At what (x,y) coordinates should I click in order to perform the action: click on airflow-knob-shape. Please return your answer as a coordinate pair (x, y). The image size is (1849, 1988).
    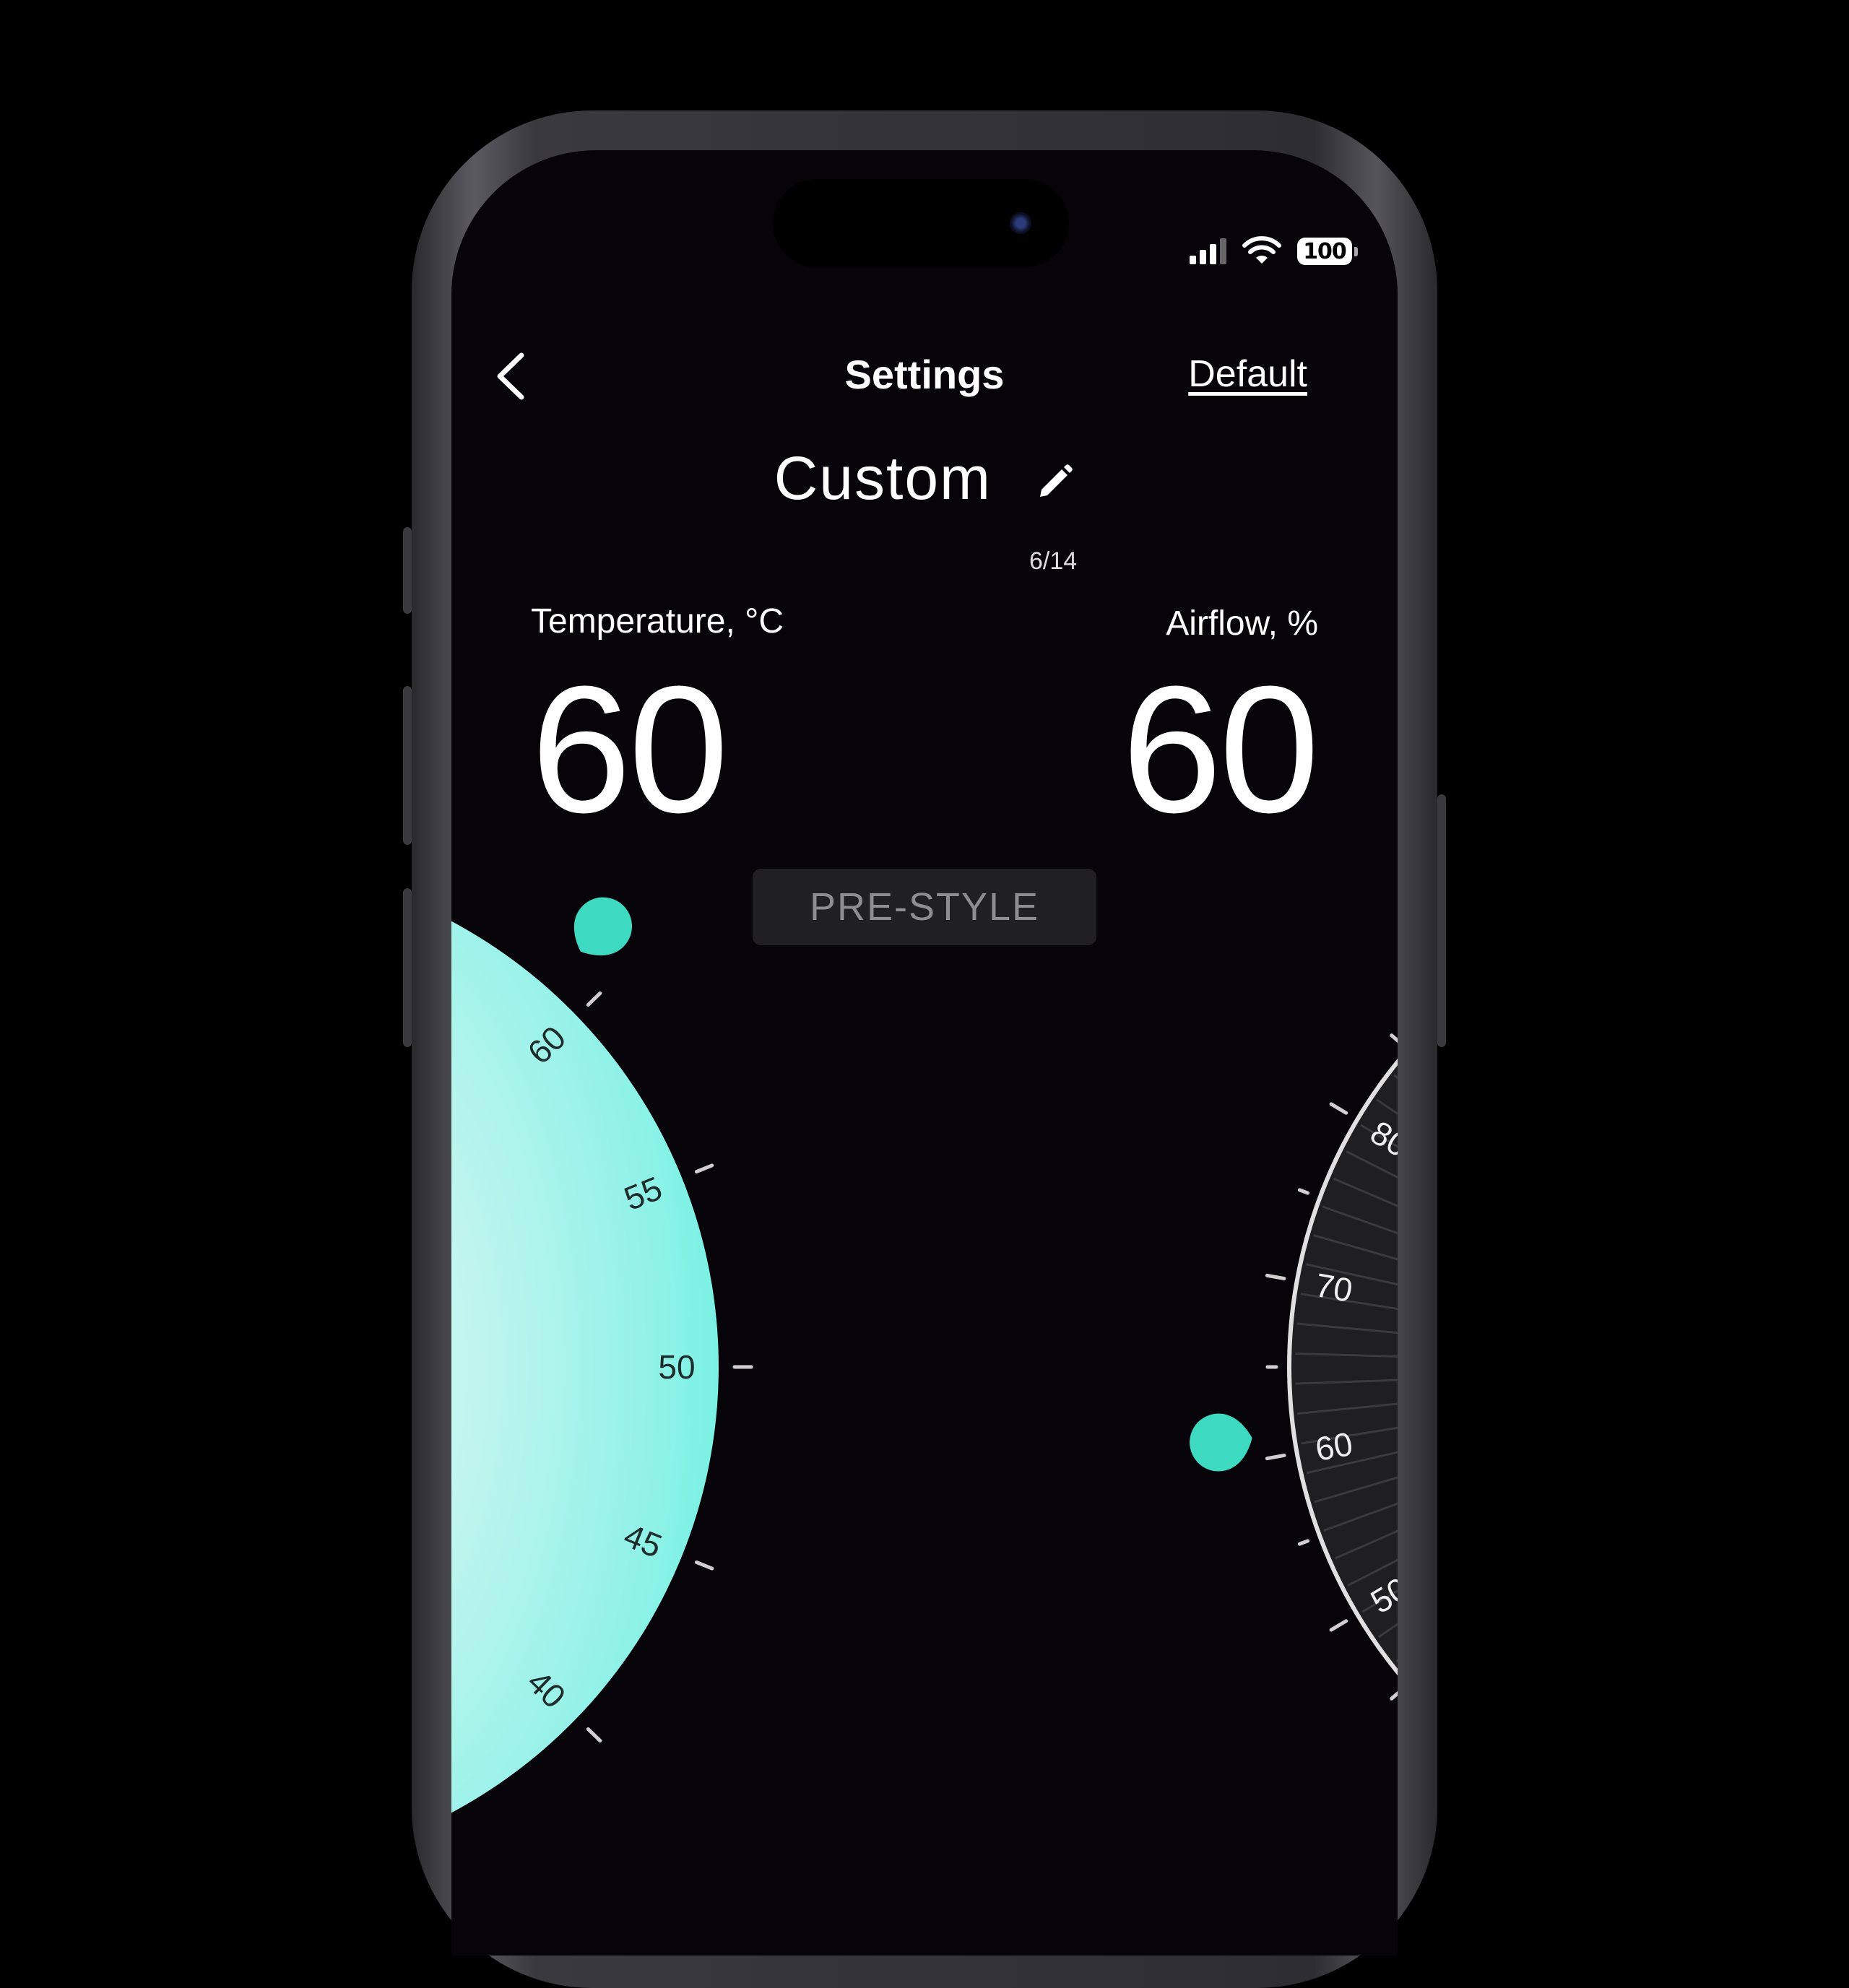
    Looking at the image, I should click on (1221, 1442).